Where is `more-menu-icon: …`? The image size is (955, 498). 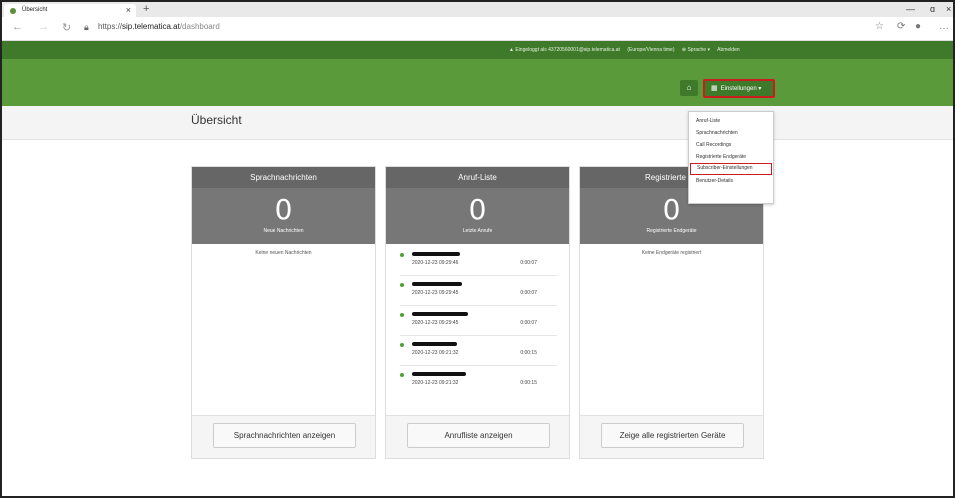
more-menu-icon: … is located at coordinates (944, 26).